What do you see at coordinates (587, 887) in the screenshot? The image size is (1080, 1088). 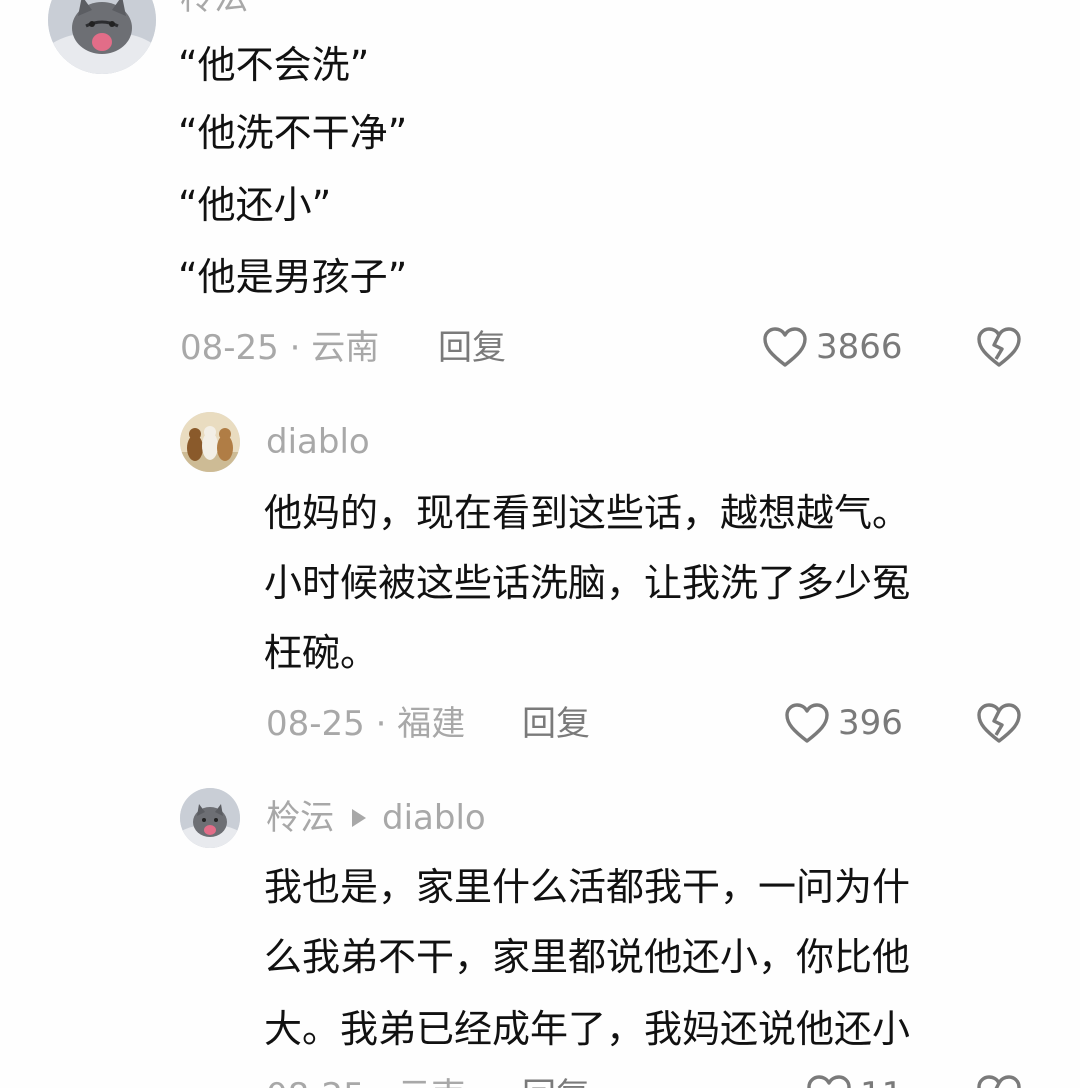 I see `comment-text-line: 我也是，家里什么活都我干，一问为什` at bounding box center [587, 887].